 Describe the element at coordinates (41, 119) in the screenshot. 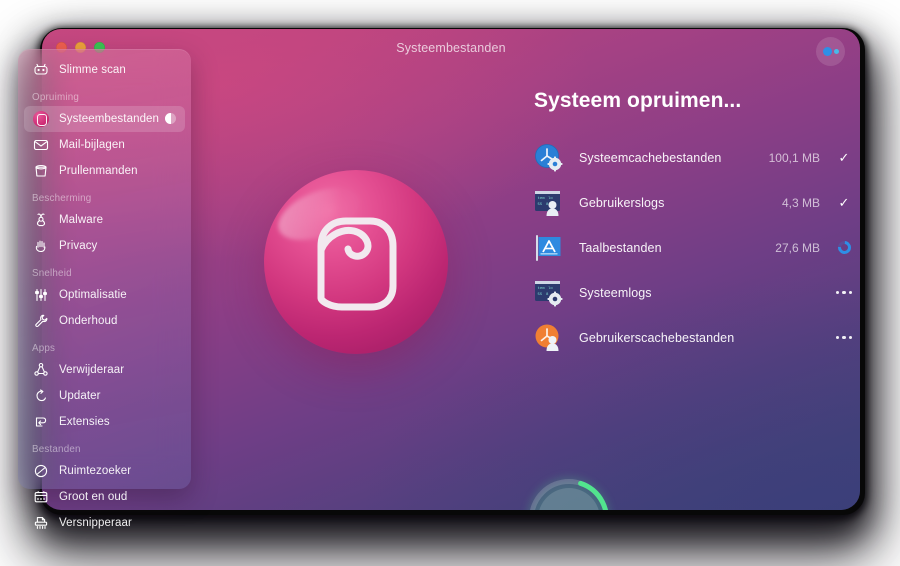

I see `cleanmymac-icon` at that location.